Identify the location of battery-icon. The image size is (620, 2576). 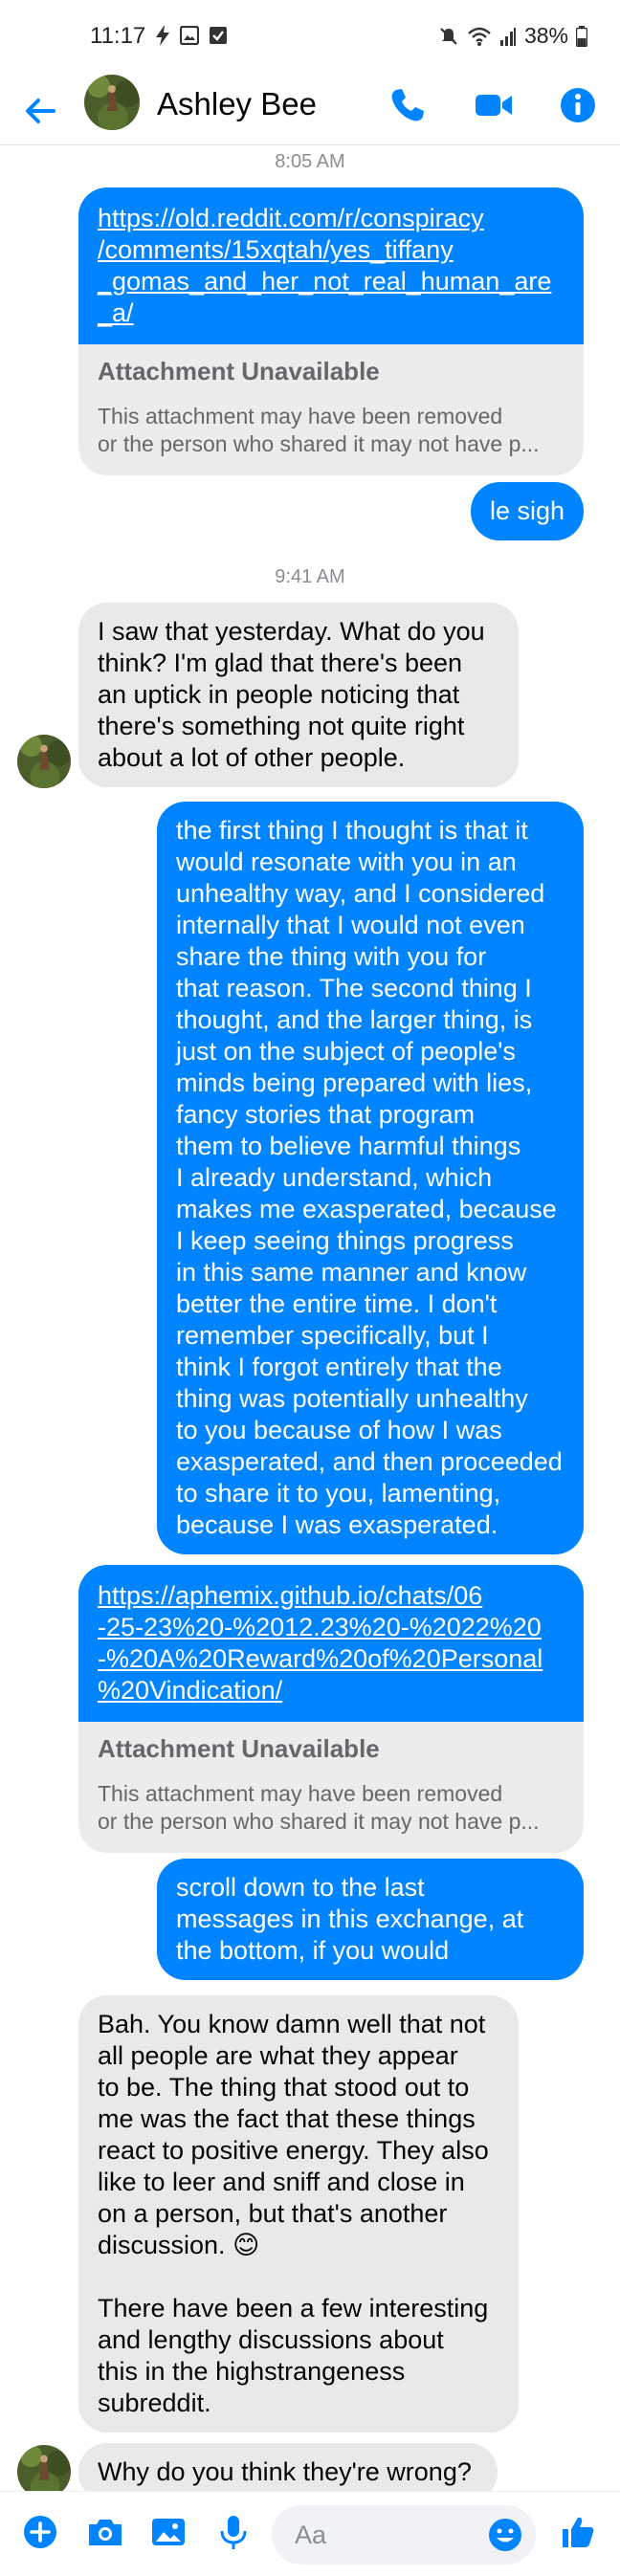
(581, 36).